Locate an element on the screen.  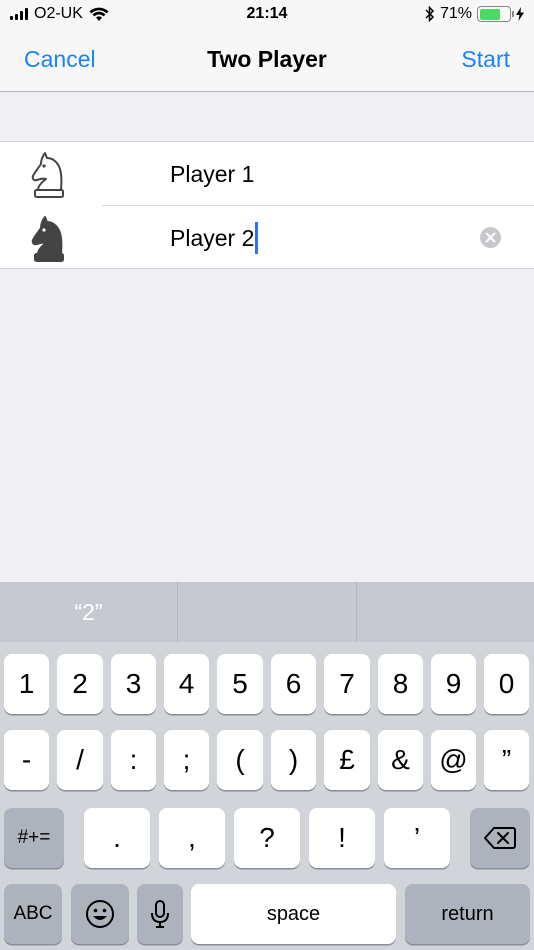
battery-fill is located at coordinates (490, 14).